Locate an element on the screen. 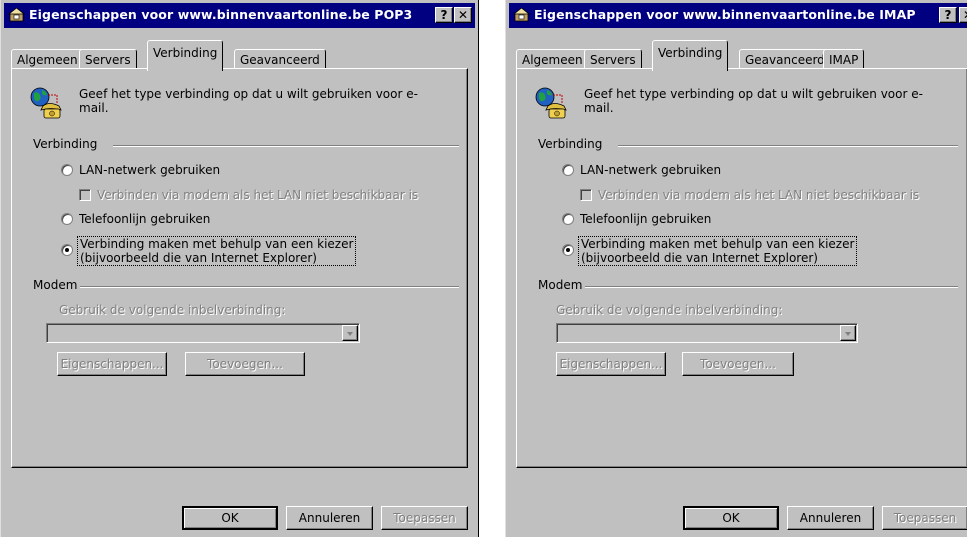 The height and width of the screenshot is (537, 967). tab-strip: Algemeen Servers Verbinding Geavanceerd is located at coordinates (244, 55).